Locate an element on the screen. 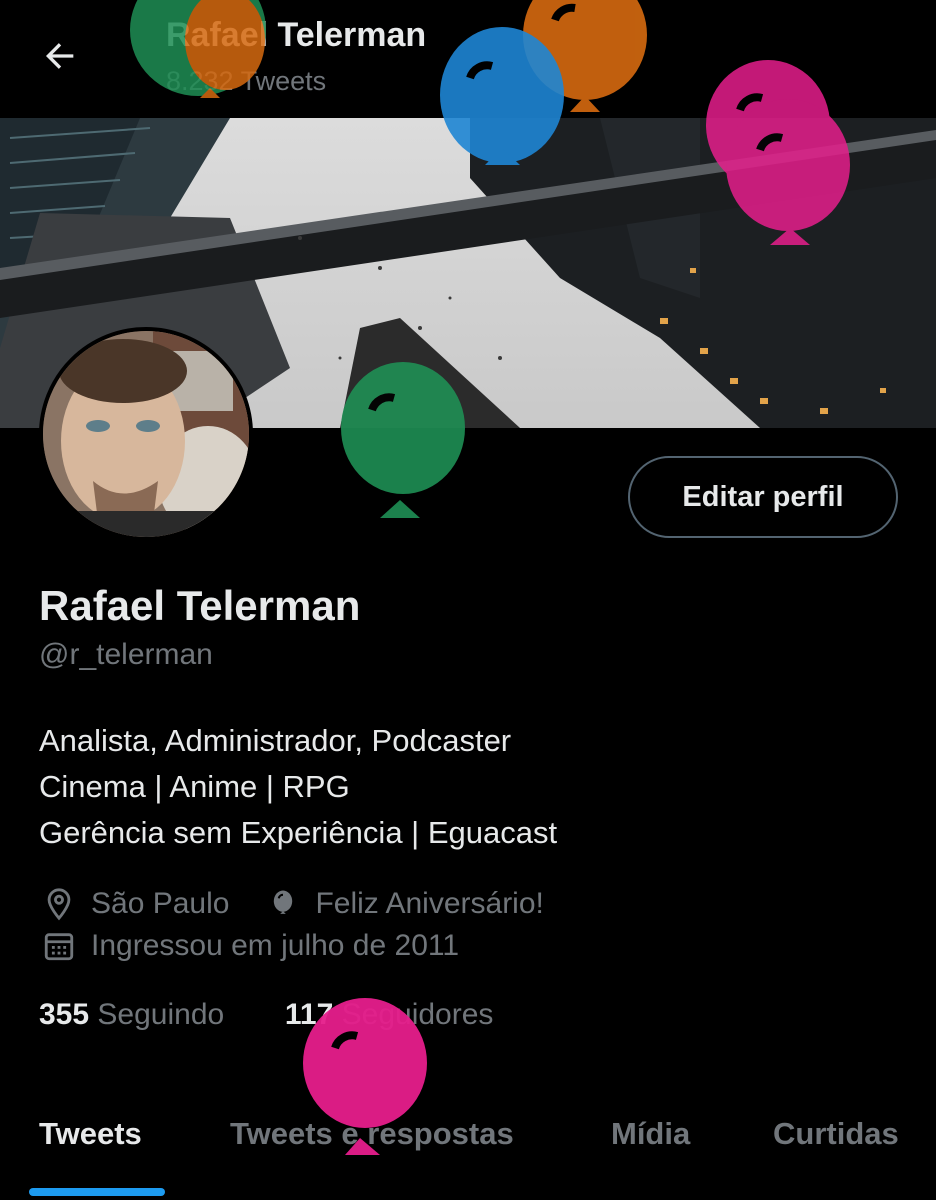 Image resolution: width=936 pixels, height=1200 pixels. profile-display-name: Rafael Telerman is located at coordinates (200, 605).